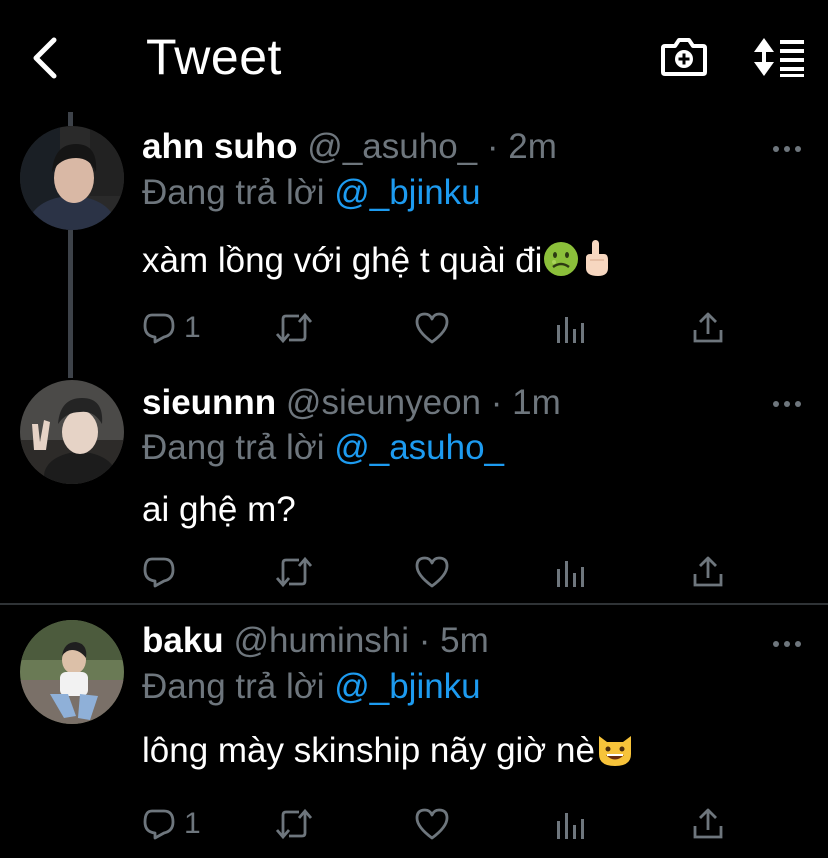 The image size is (828, 858). Describe the element at coordinates (368, 750) in the screenshot. I see `tweet-text-content: lông mày skinship nãy giờ nè` at that location.